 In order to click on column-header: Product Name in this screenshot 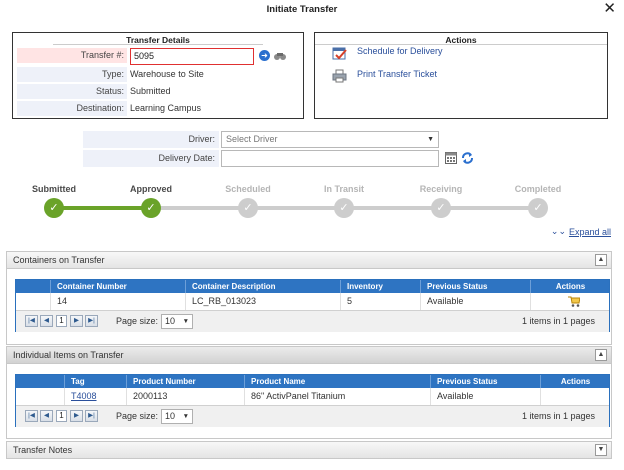, I will do `click(337, 381)`.